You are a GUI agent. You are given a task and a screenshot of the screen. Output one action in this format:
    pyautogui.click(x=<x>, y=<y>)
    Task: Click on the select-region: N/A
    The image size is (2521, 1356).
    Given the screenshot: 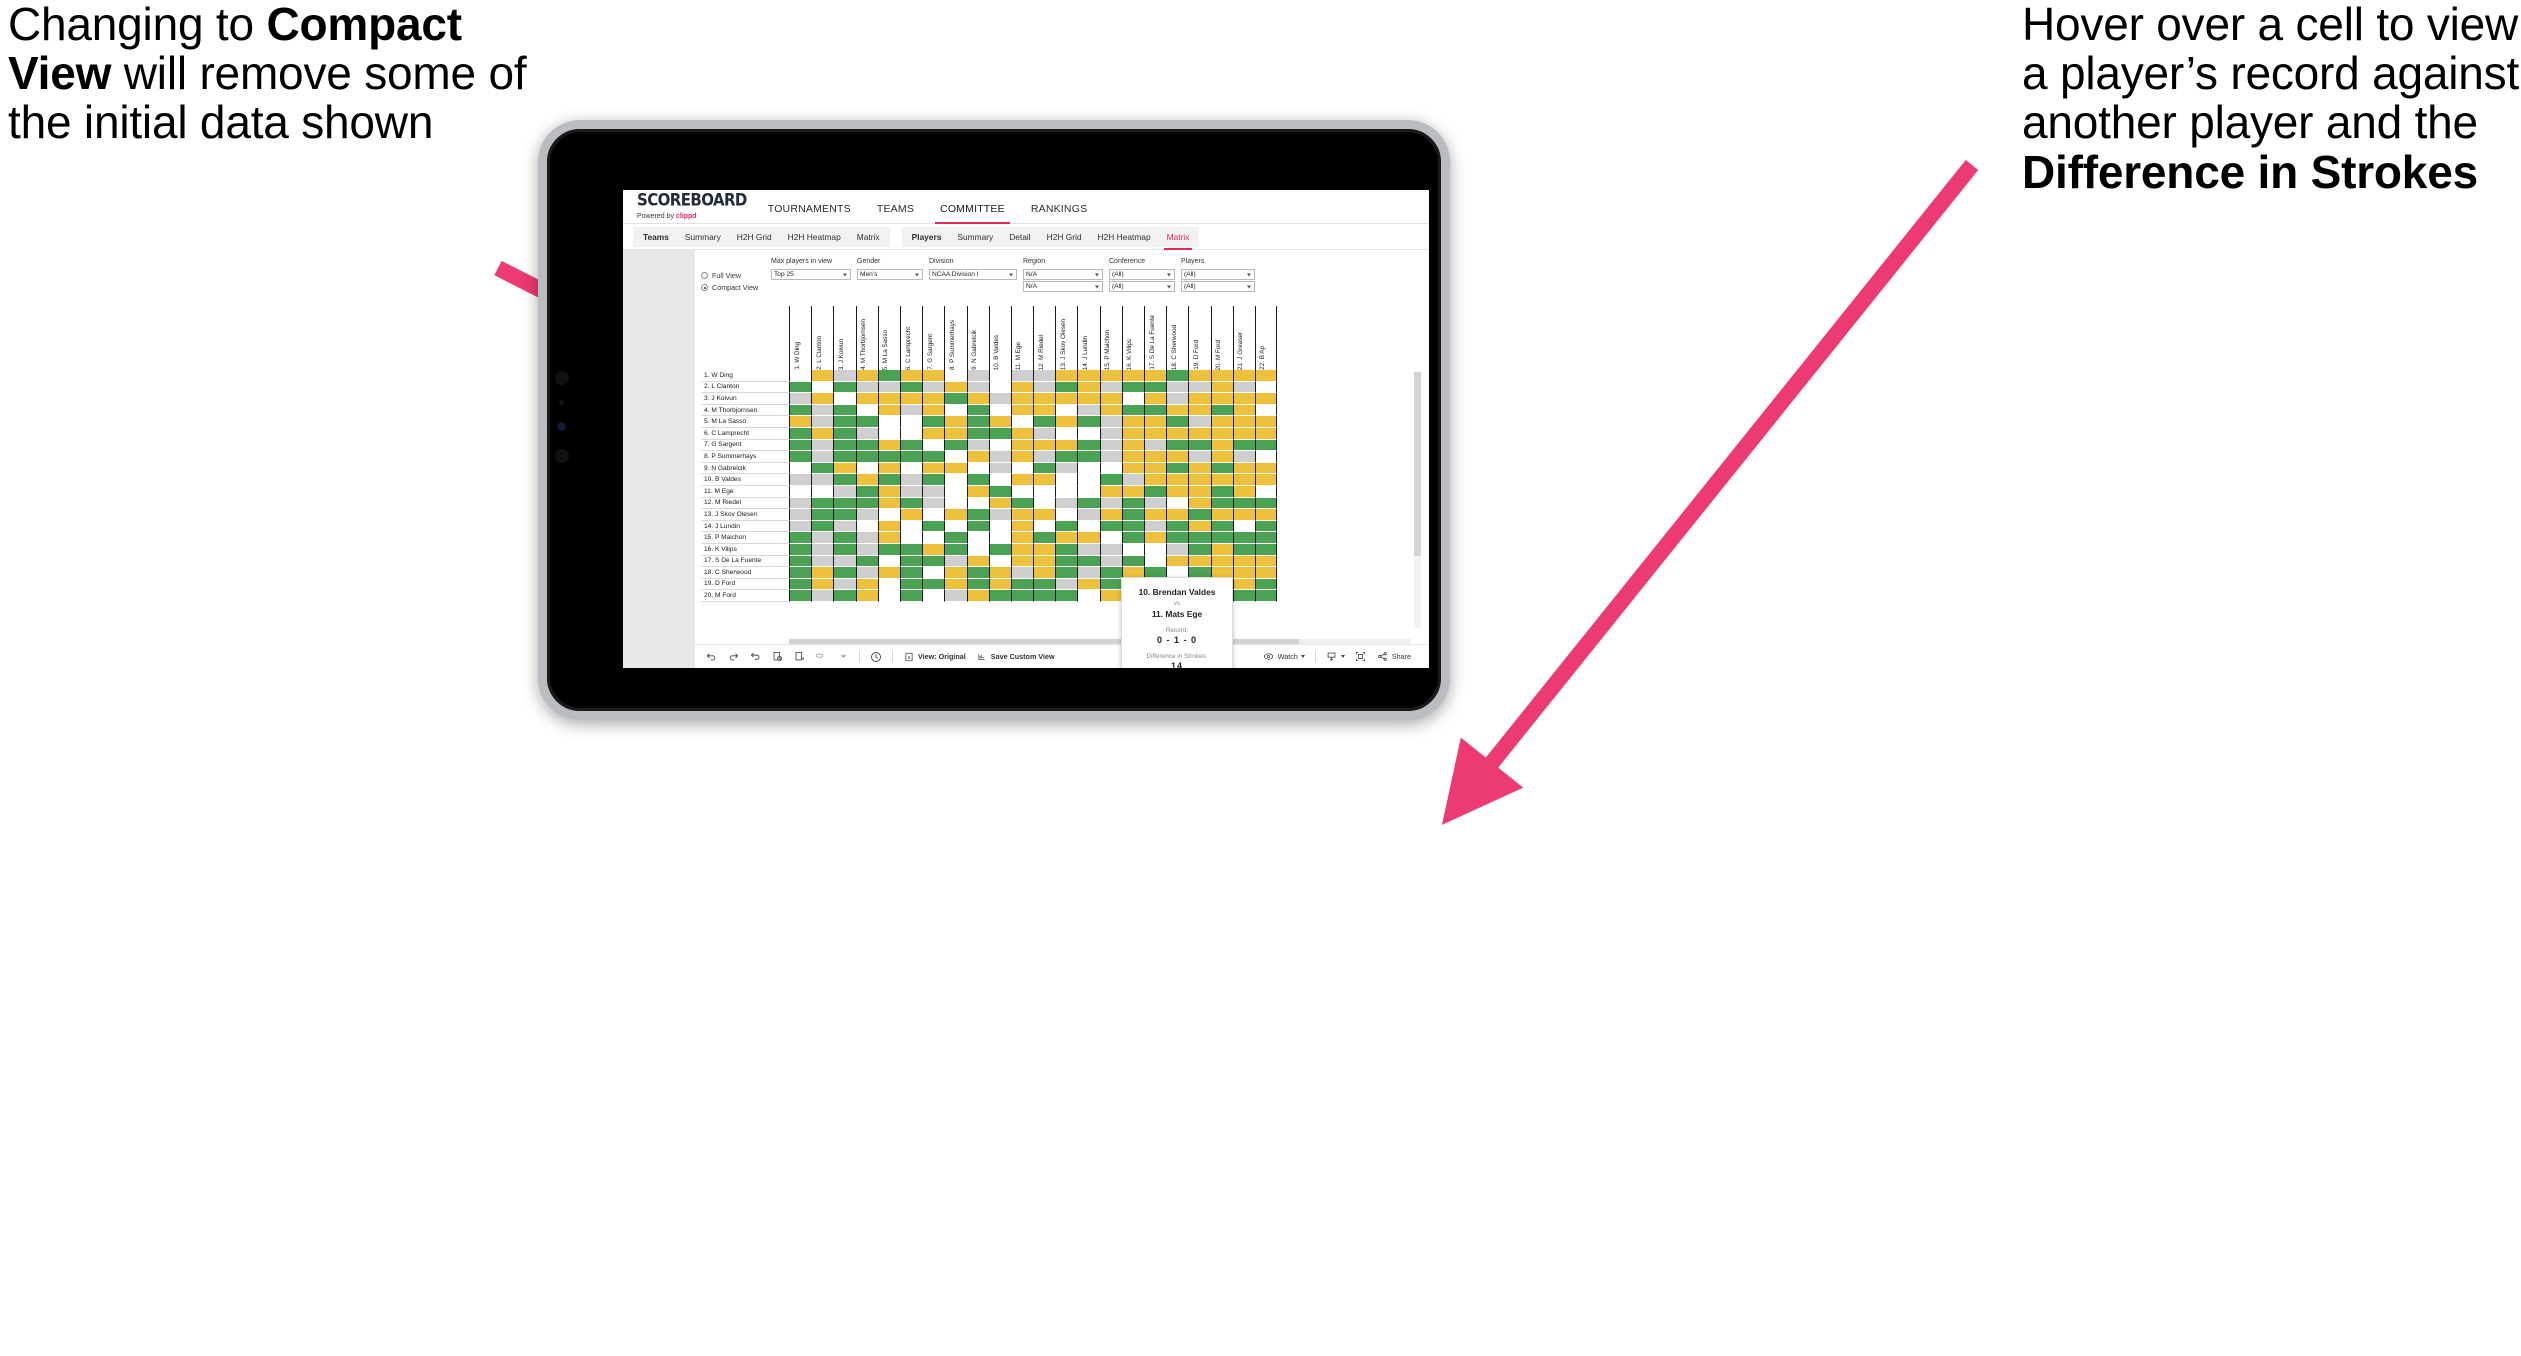 What is the action you would take?
    pyautogui.click(x=1063, y=274)
    